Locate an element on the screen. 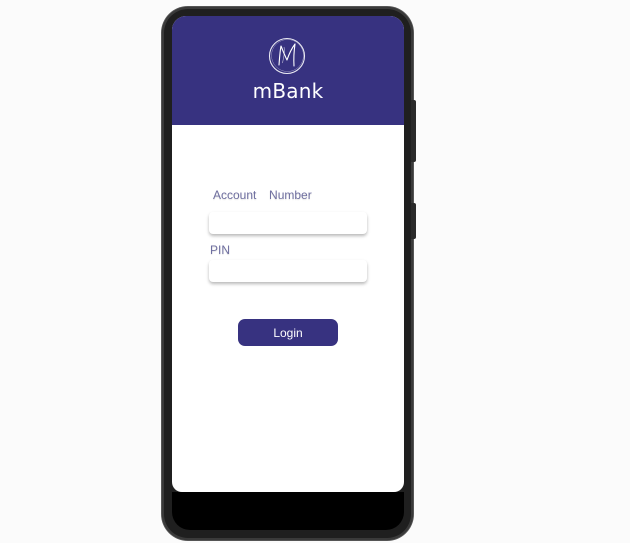 The image size is (630, 543). power-button is located at coordinates (413, 131).